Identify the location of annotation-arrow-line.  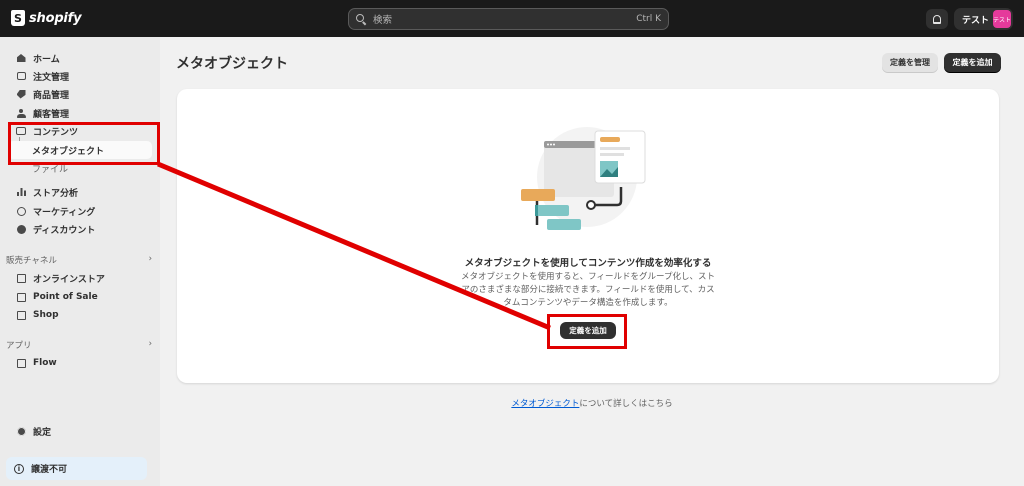
(354, 246).